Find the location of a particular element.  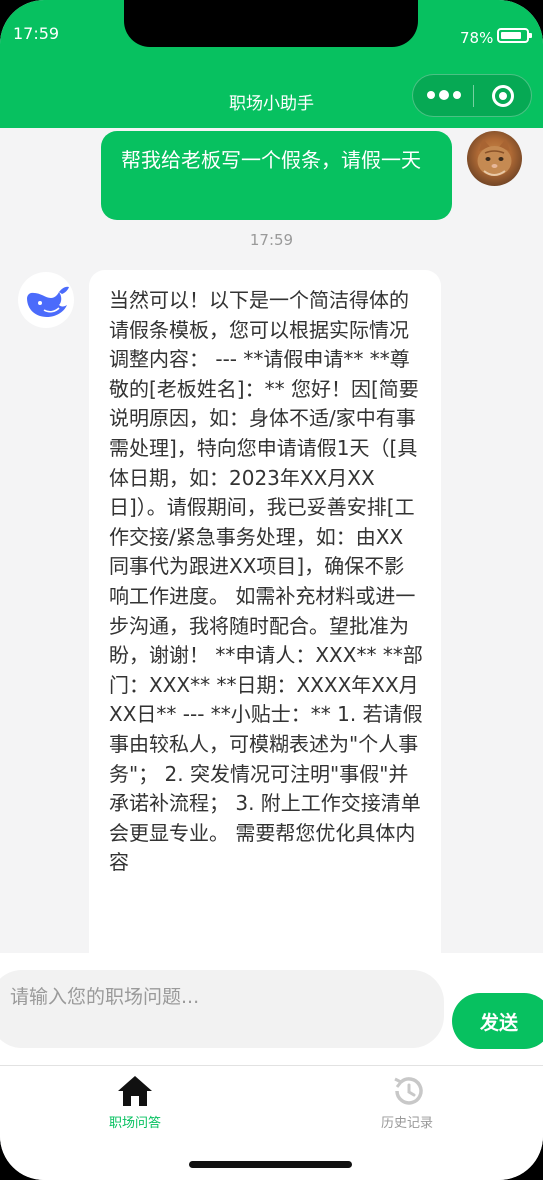

message-timestamp: 17:59 is located at coordinates (271, 240).